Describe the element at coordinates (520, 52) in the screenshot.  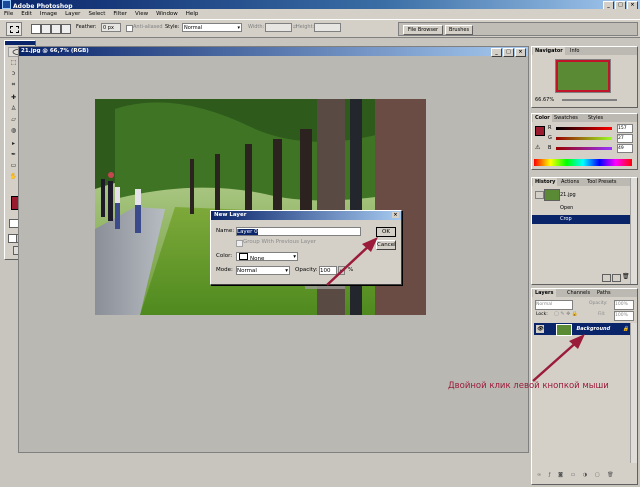
I see `doc-close-button: ×` at that location.